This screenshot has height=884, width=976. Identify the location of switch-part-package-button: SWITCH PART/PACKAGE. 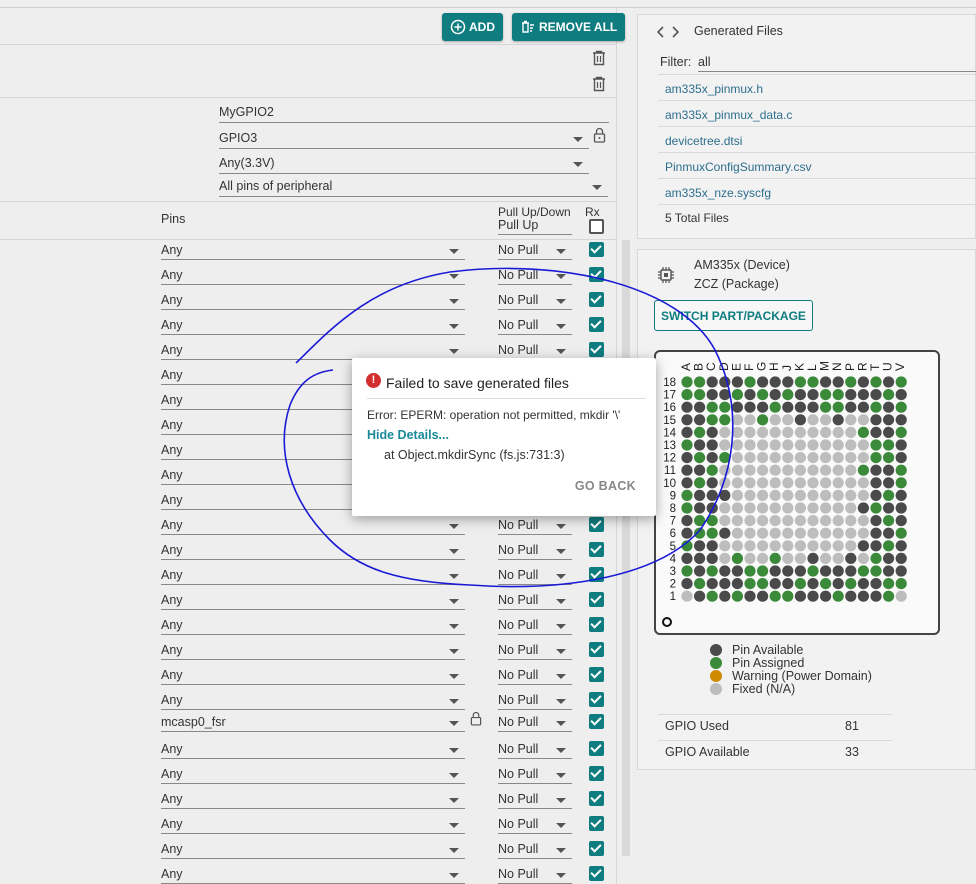
(733, 315).